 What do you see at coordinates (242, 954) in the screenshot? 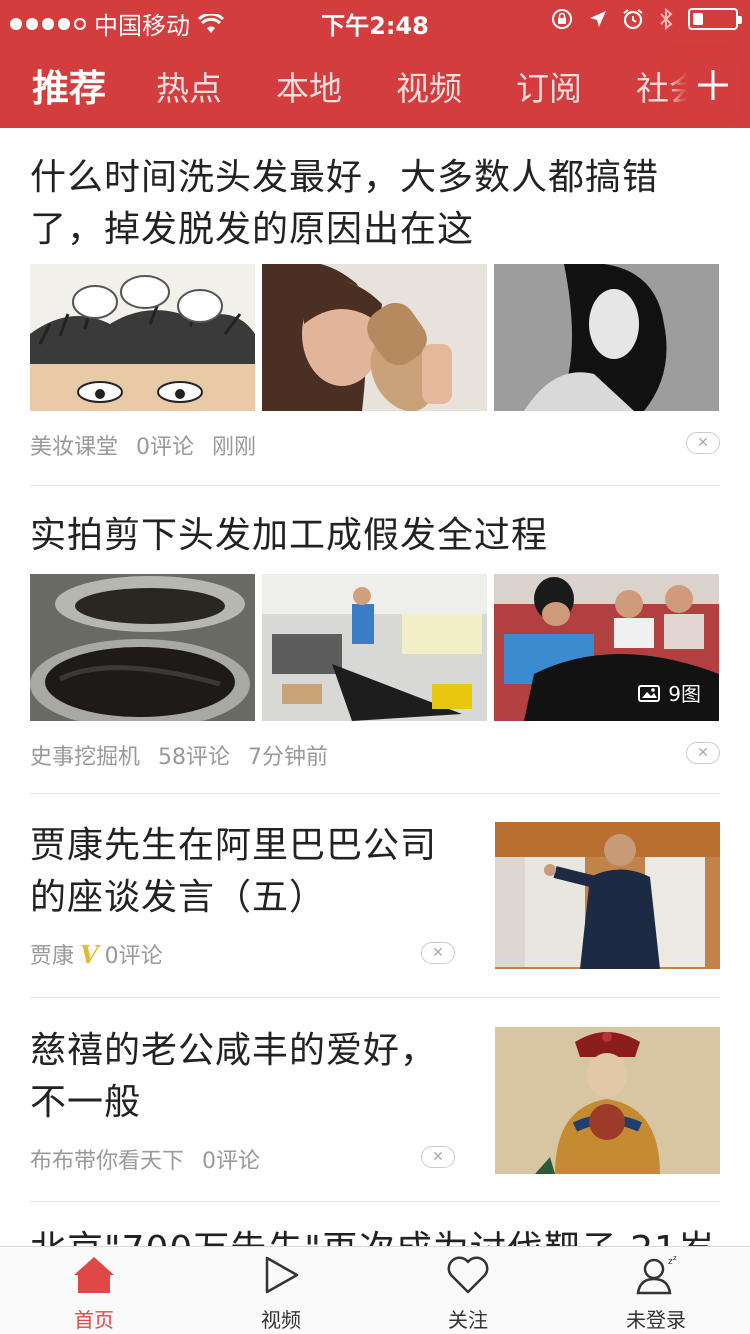
I see `article-meta: 贾康 V 0评论 ✕` at bounding box center [242, 954].